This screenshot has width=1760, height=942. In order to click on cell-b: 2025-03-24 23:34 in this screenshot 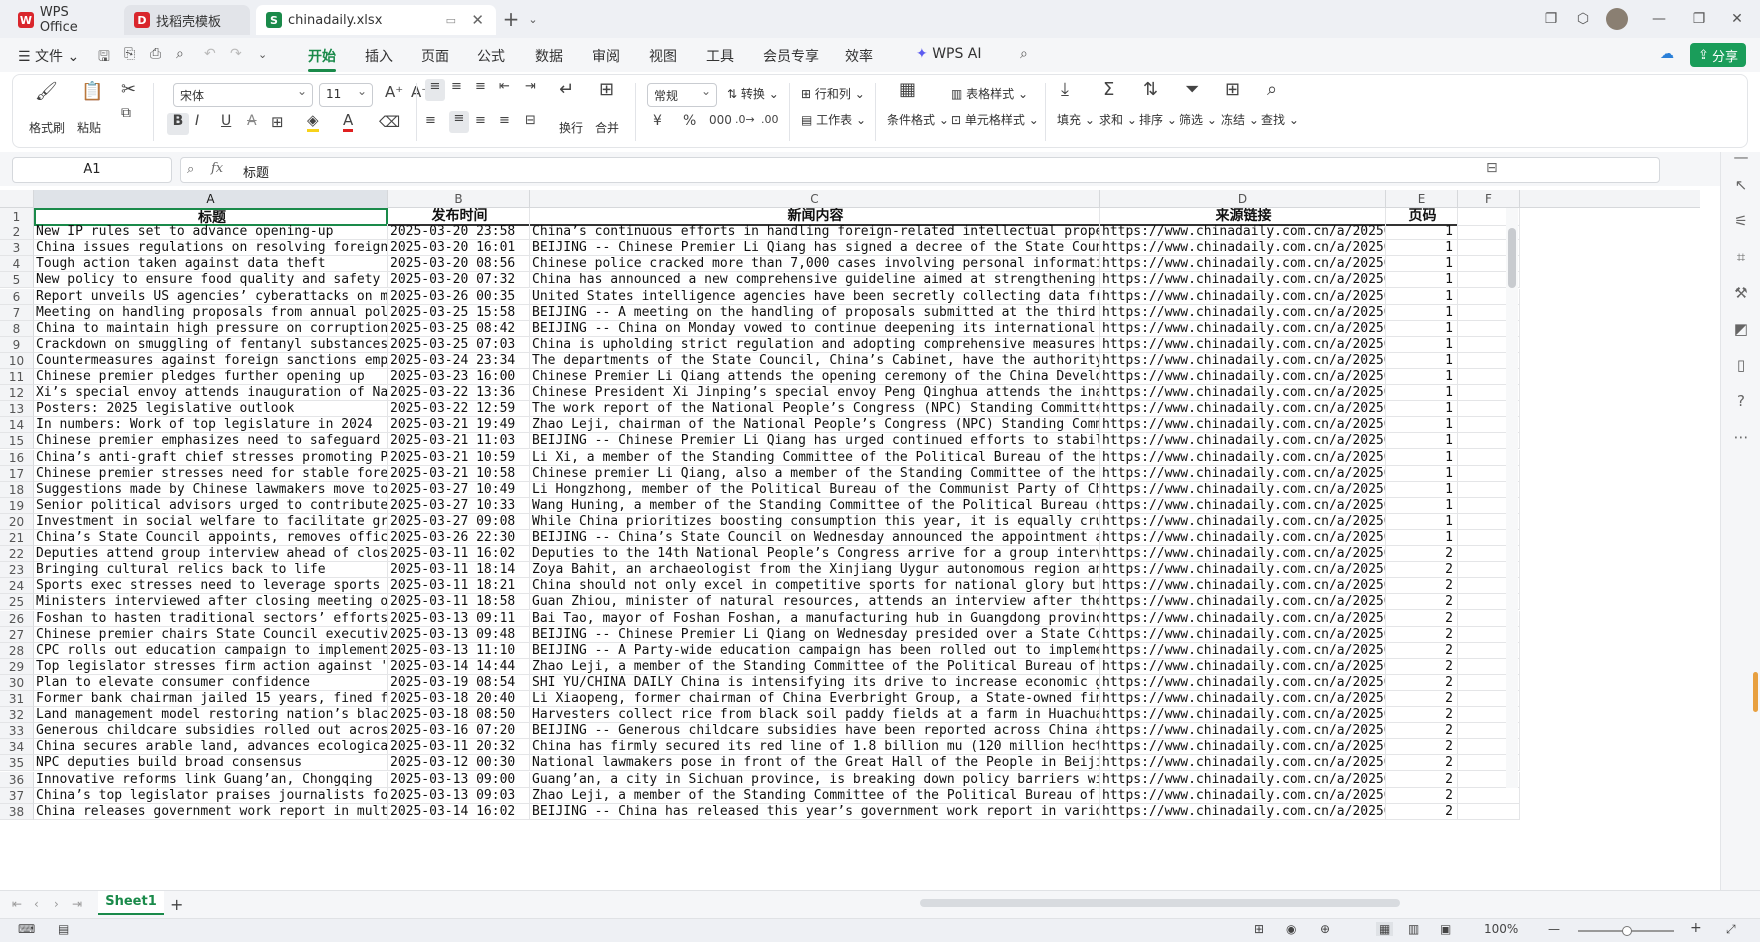, I will do `click(459, 360)`.